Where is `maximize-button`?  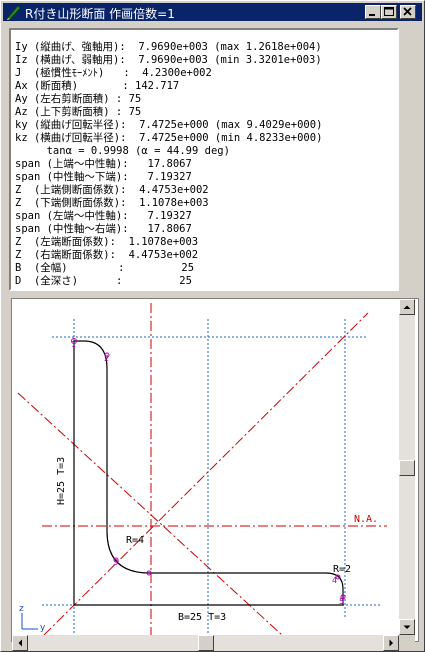 maximize-button is located at coordinates (389, 12).